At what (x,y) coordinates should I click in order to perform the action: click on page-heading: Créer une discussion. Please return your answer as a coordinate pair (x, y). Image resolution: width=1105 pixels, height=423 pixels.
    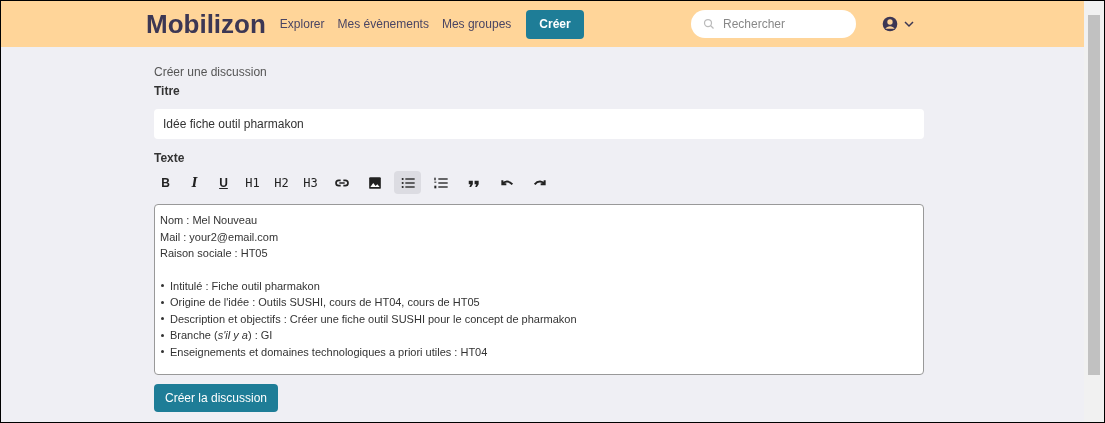
    Looking at the image, I should click on (211, 72).